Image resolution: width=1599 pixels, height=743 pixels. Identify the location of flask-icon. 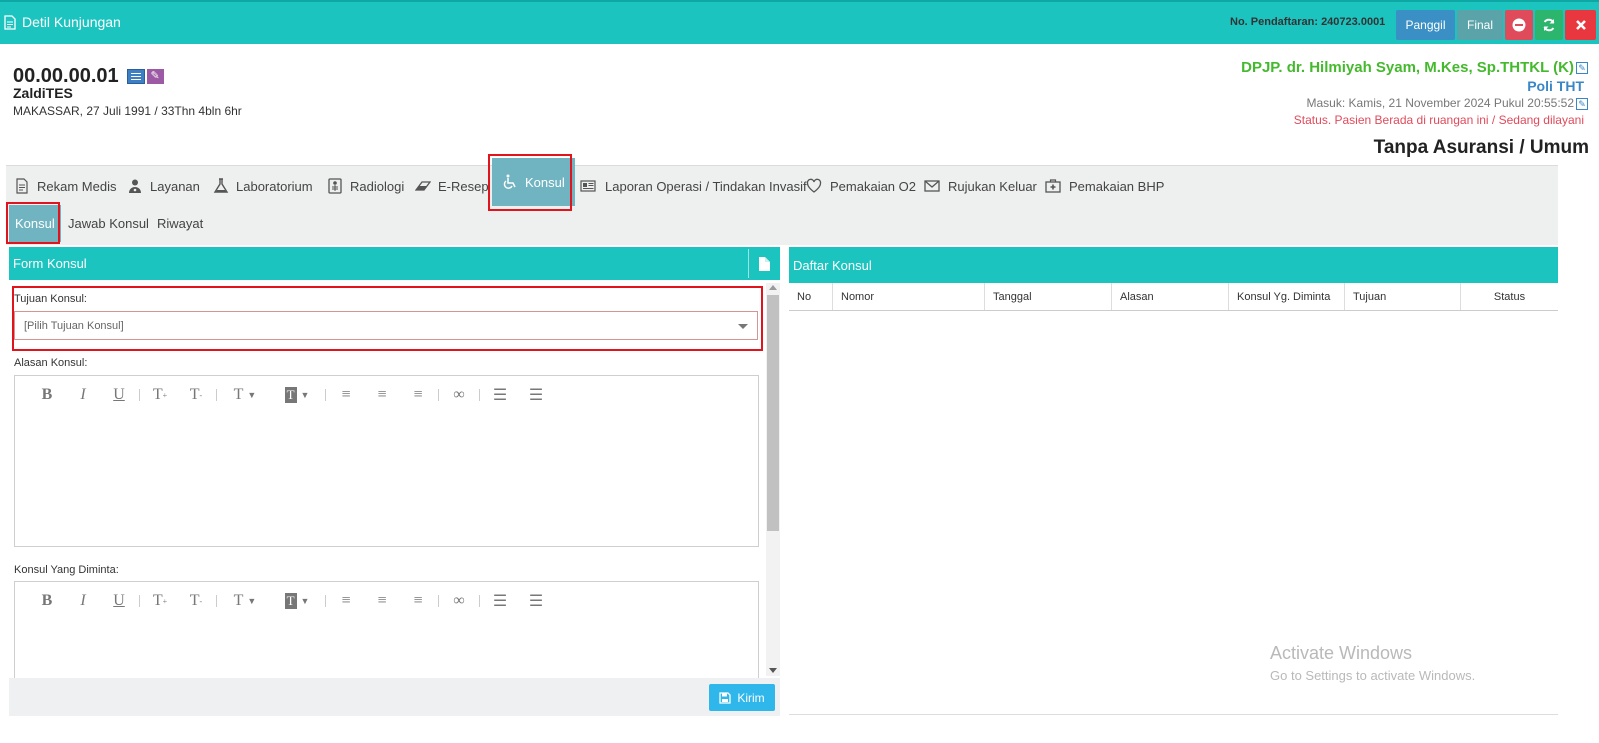
(221, 185).